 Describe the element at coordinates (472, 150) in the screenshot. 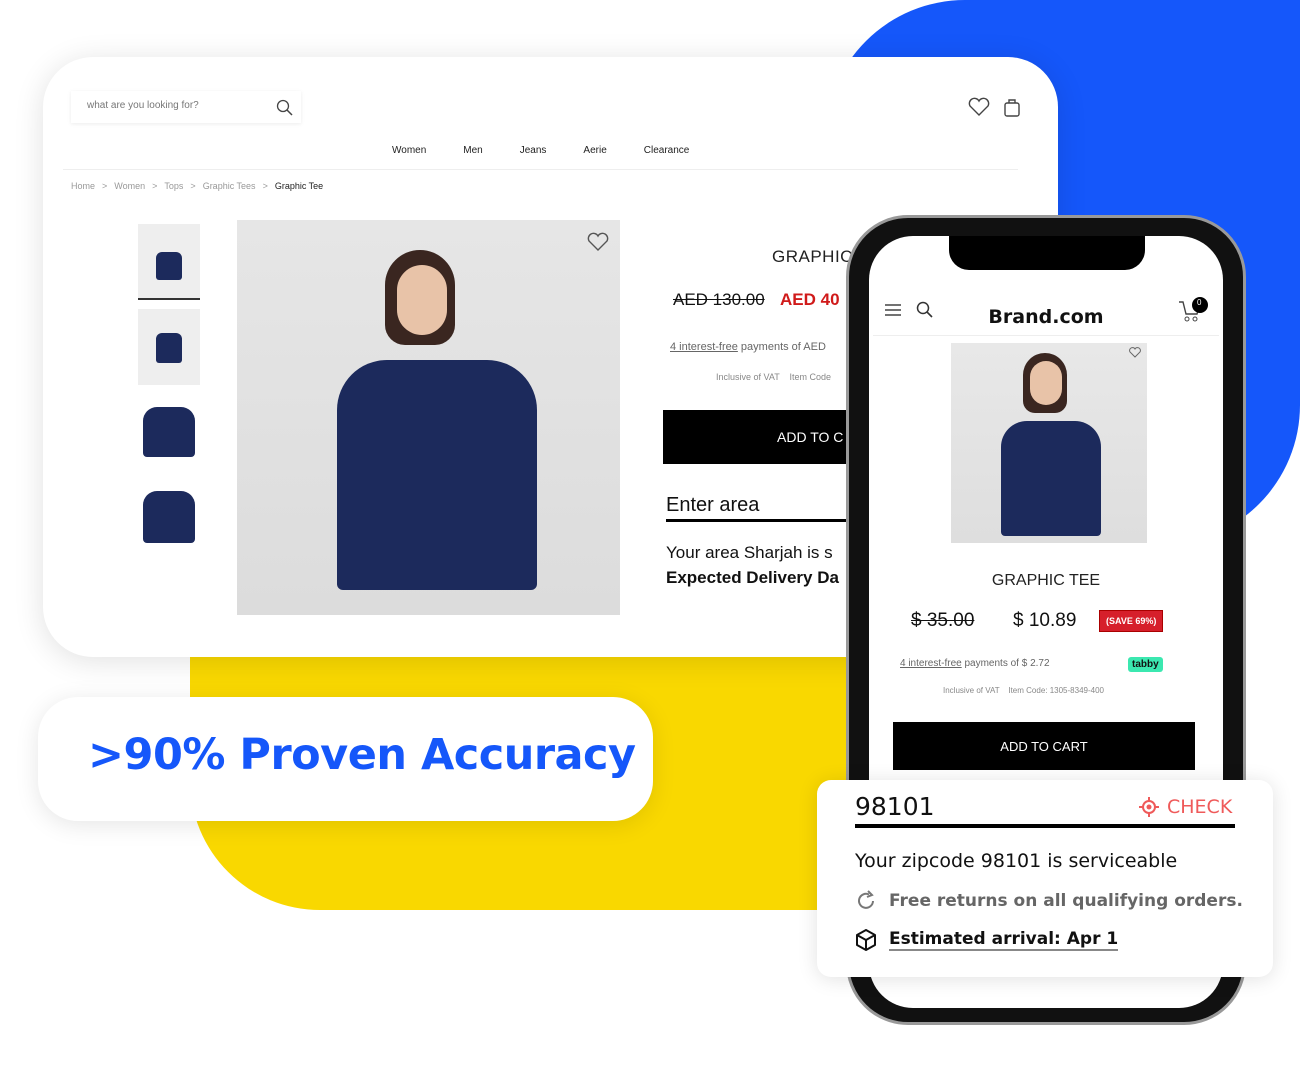

I see `nav-men: Men` at that location.